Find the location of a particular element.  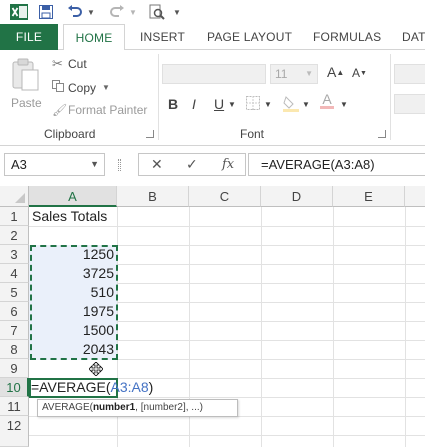

row-header-12: 12 is located at coordinates (14, 431).